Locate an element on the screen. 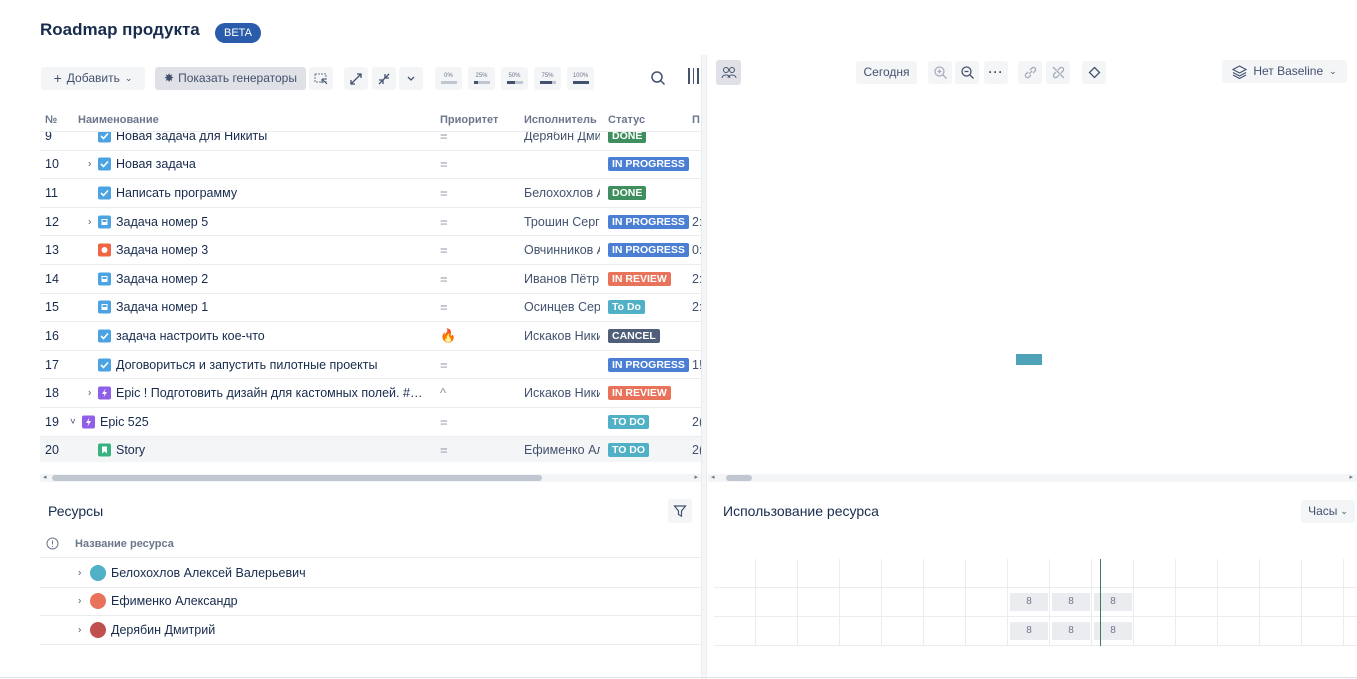 Image resolution: width=1357 pixels, height=679 pixels. unlink-icon is located at coordinates (1058, 72).